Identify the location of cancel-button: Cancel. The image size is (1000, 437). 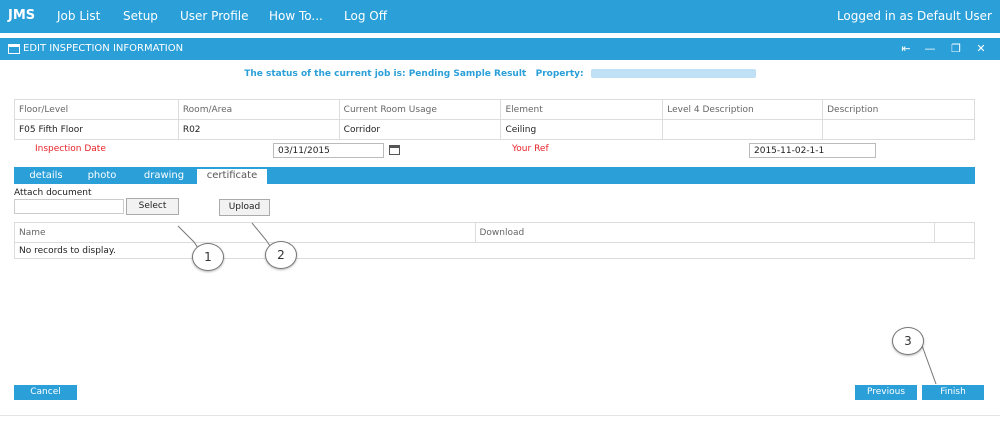
(45, 392).